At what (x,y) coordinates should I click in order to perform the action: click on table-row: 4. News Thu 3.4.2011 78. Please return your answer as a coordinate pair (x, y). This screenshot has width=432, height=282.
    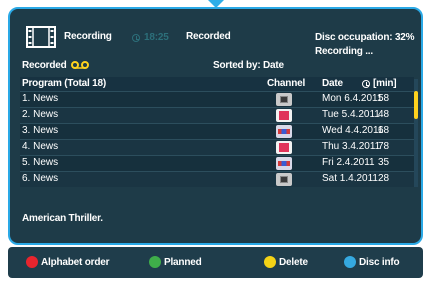
    Looking at the image, I should click on (217, 147).